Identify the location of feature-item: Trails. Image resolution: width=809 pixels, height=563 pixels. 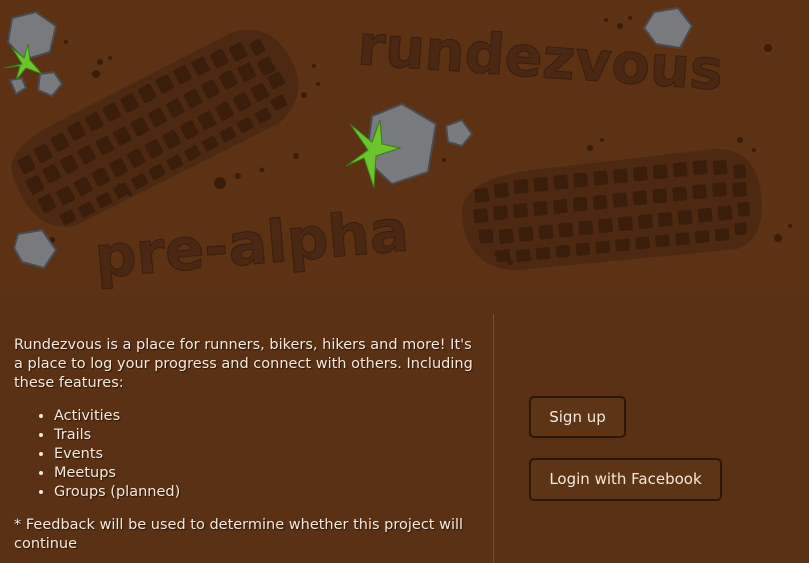
(269, 435).